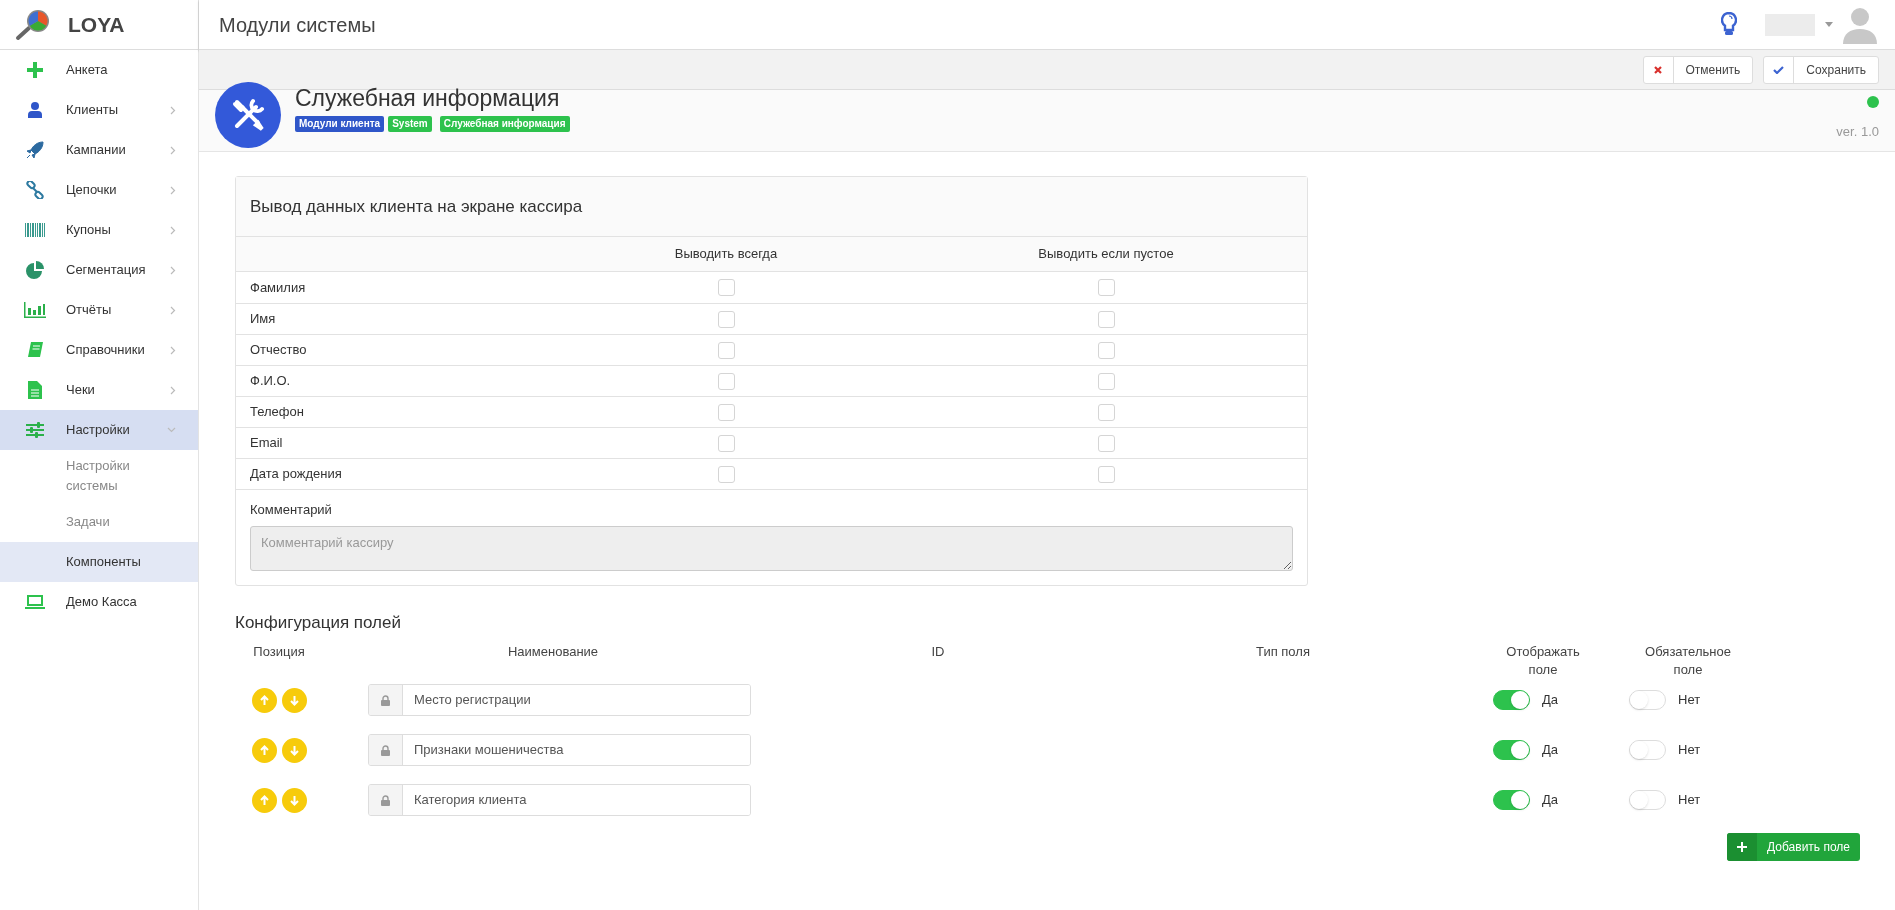 This screenshot has height=910, width=1895. Describe the element at coordinates (35, 350) in the screenshot. I see `book-icon` at that location.